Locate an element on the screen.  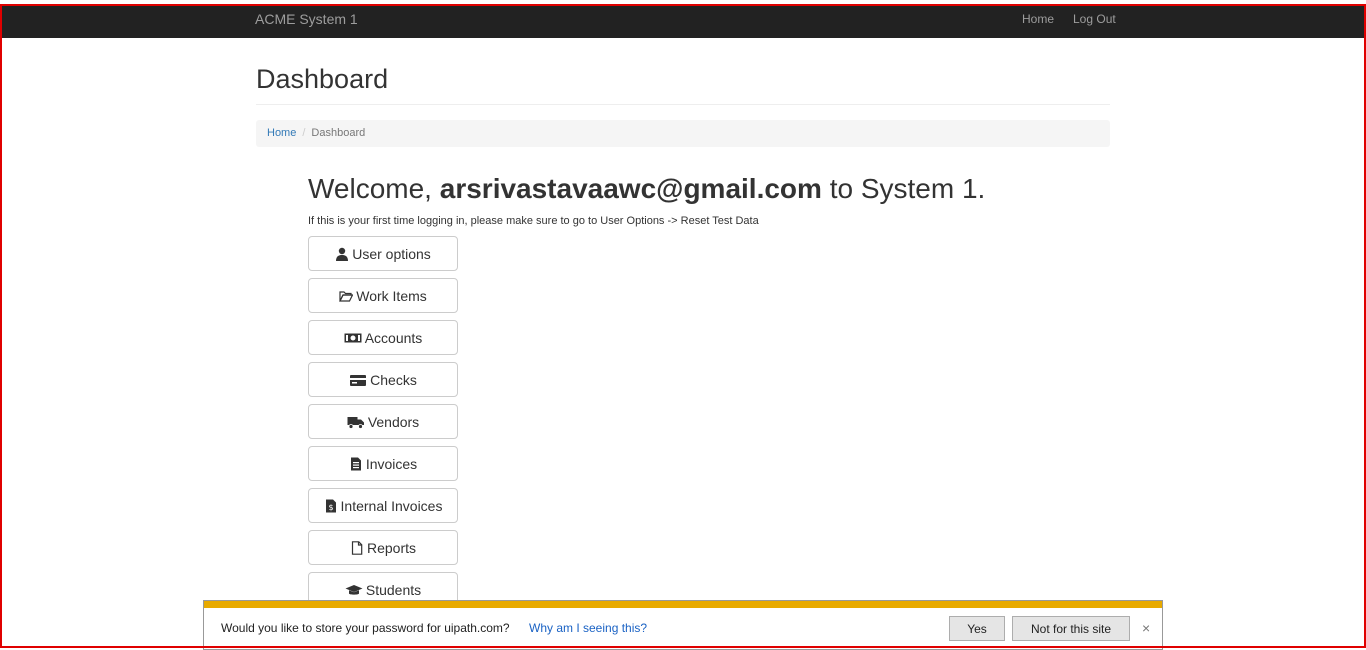
menu-label: Vendors is located at coordinates (393, 421).